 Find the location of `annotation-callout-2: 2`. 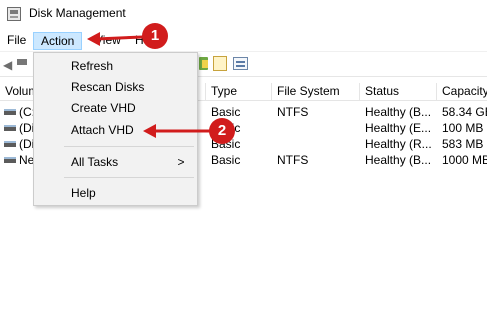

annotation-callout-2: 2 is located at coordinates (222, 131).